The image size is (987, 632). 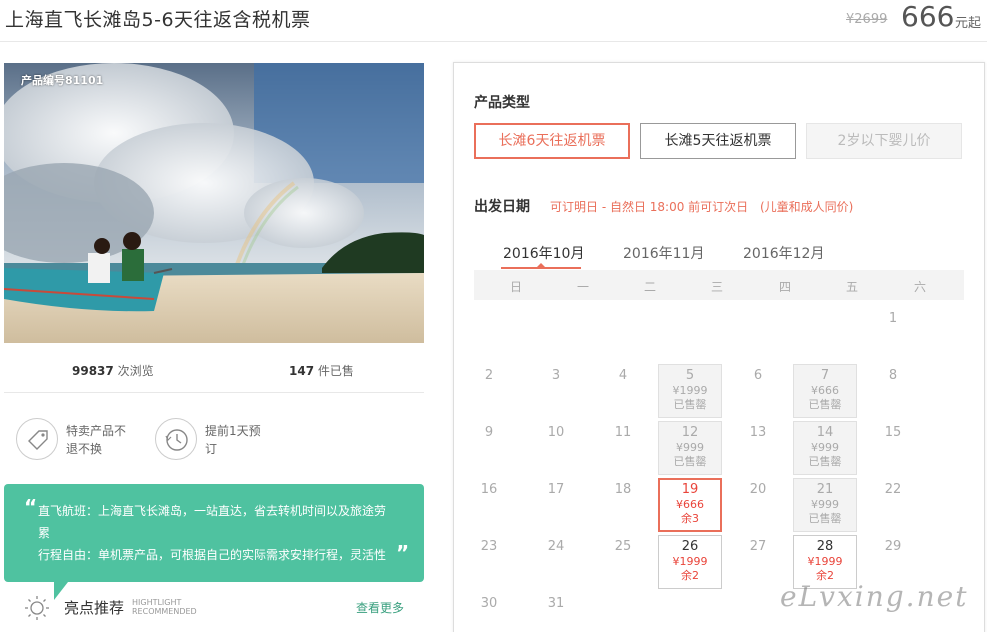 I want to click on calendar-day-5: 5 ¥1999 已售罄, so click(x=690, y=391).